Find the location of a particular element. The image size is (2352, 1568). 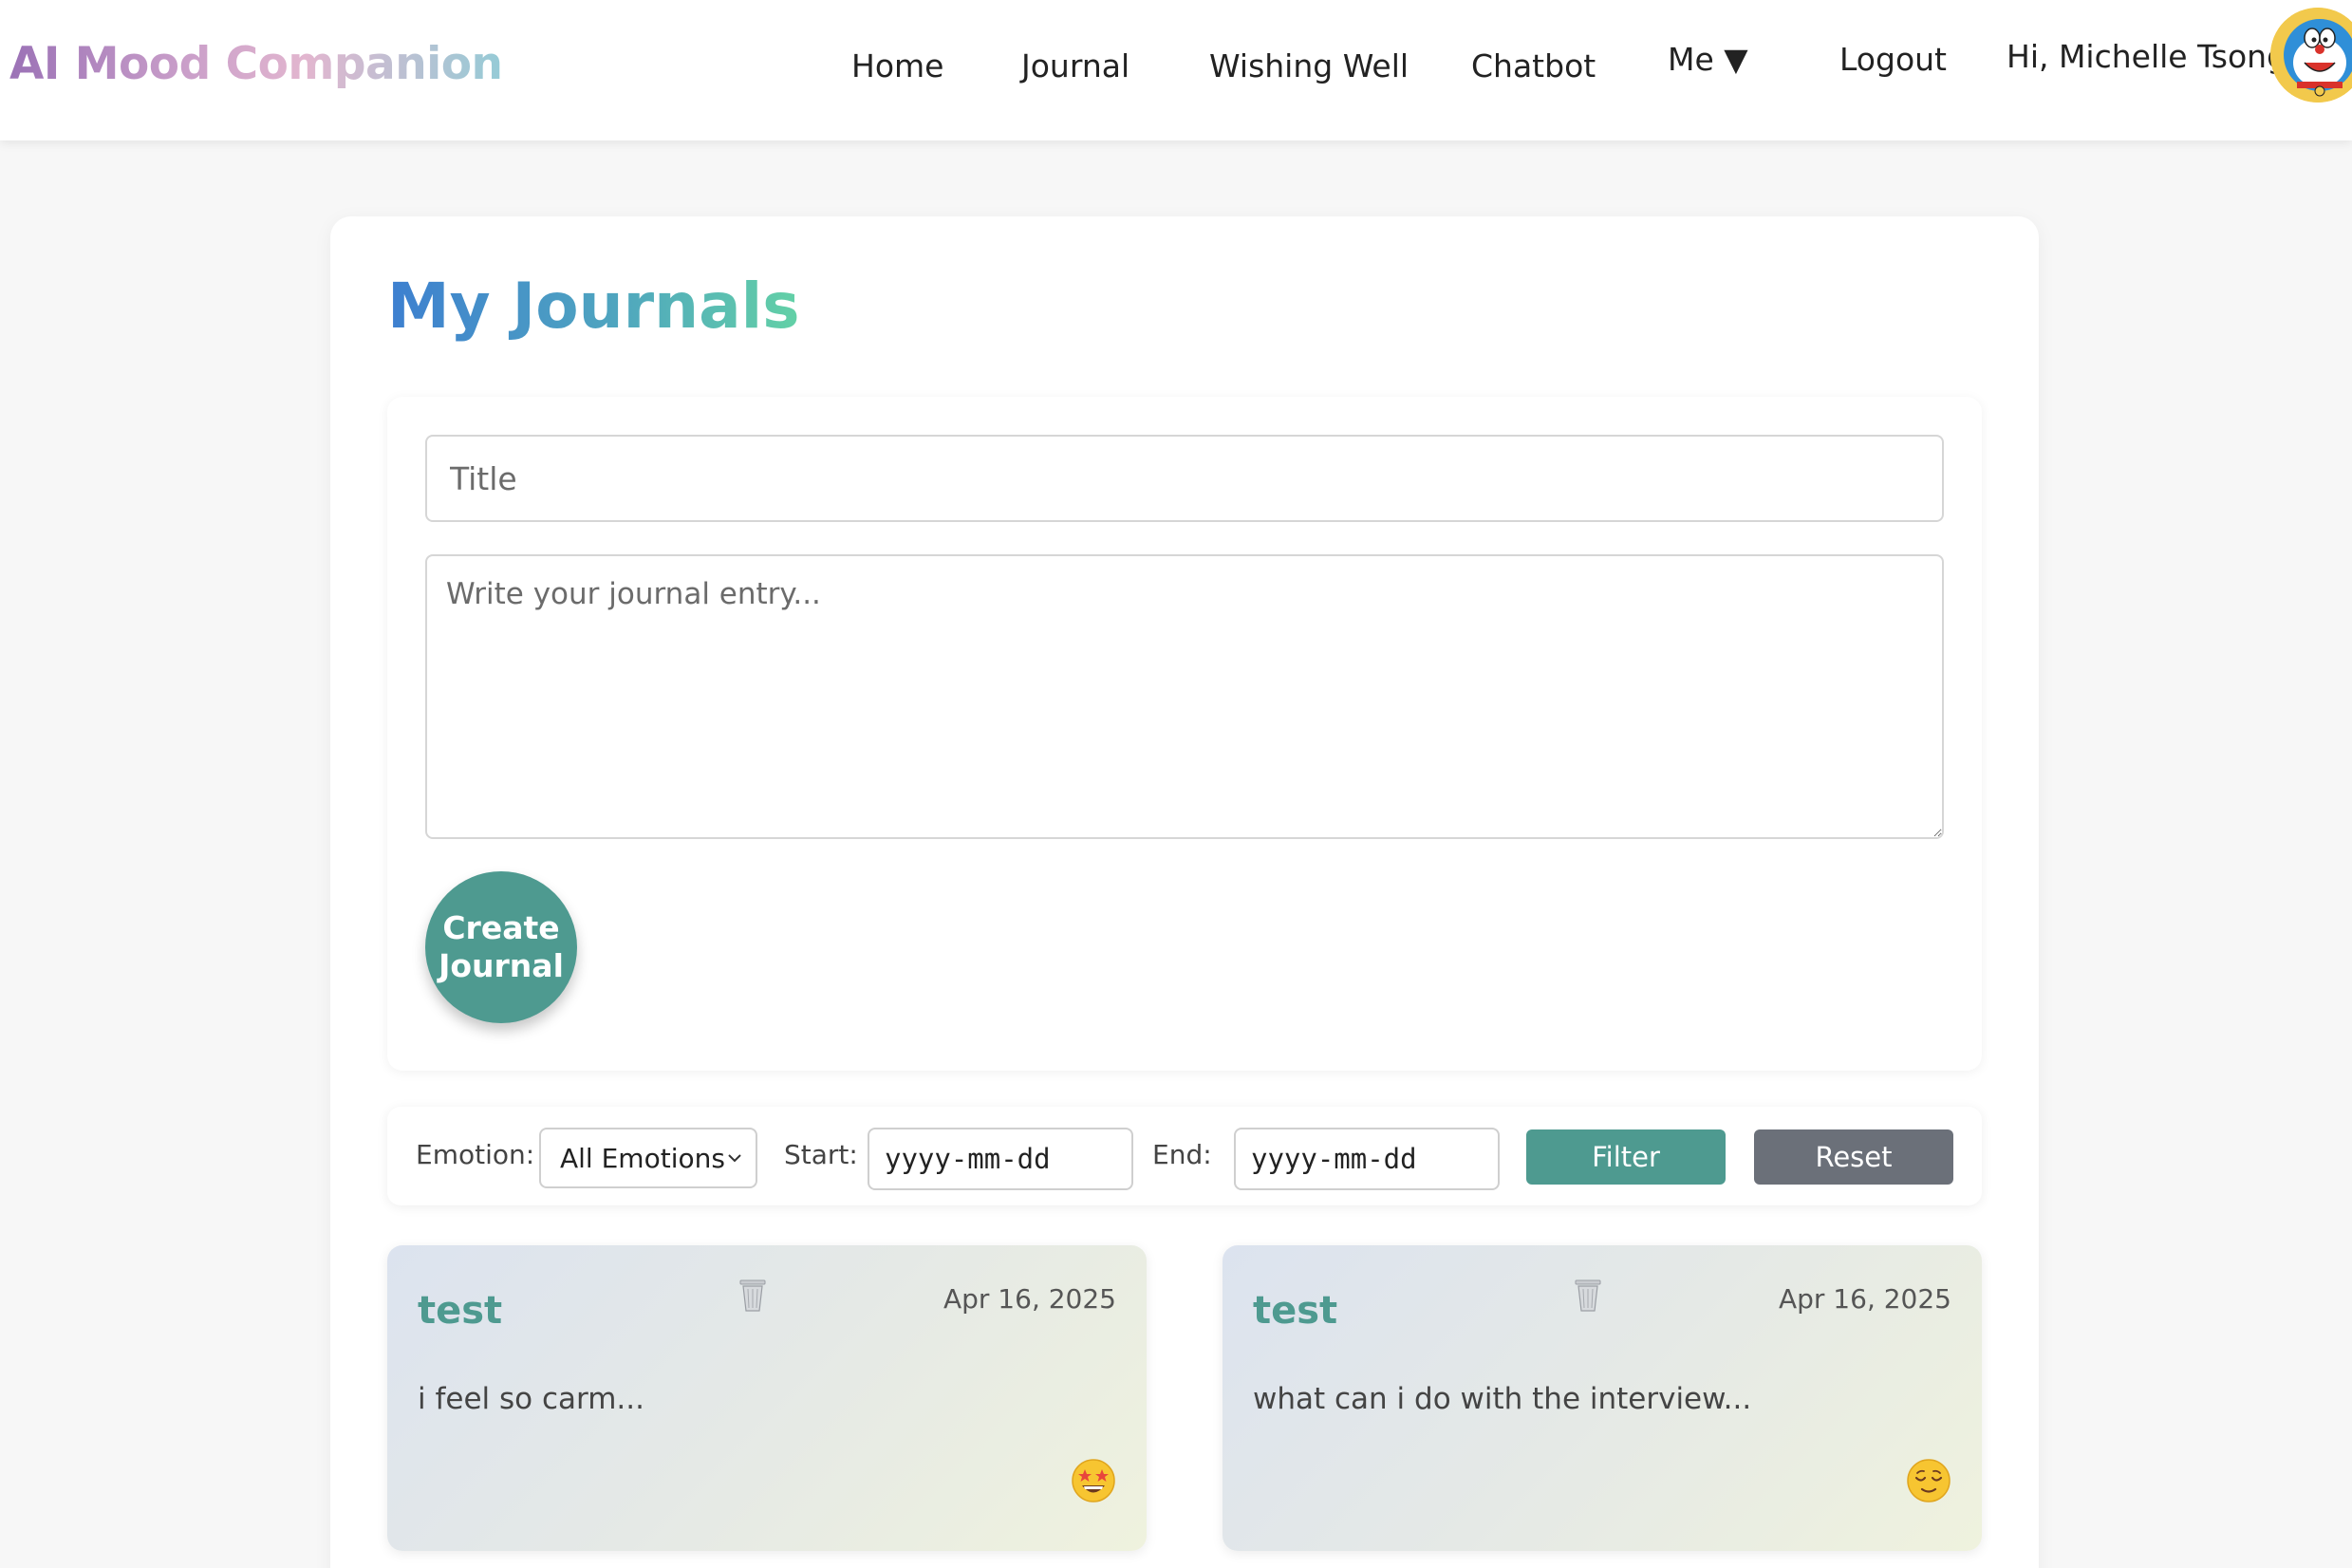

nav-home: Home is located at coordinates (897, 65).